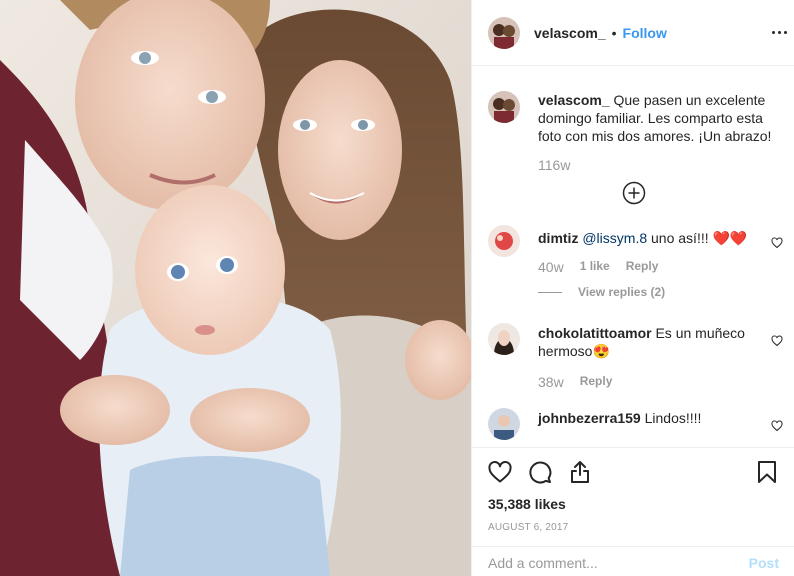 The image size is (794, 576). I want to click on comment-meta: 40w 1 like Reply, so click(658, 267).